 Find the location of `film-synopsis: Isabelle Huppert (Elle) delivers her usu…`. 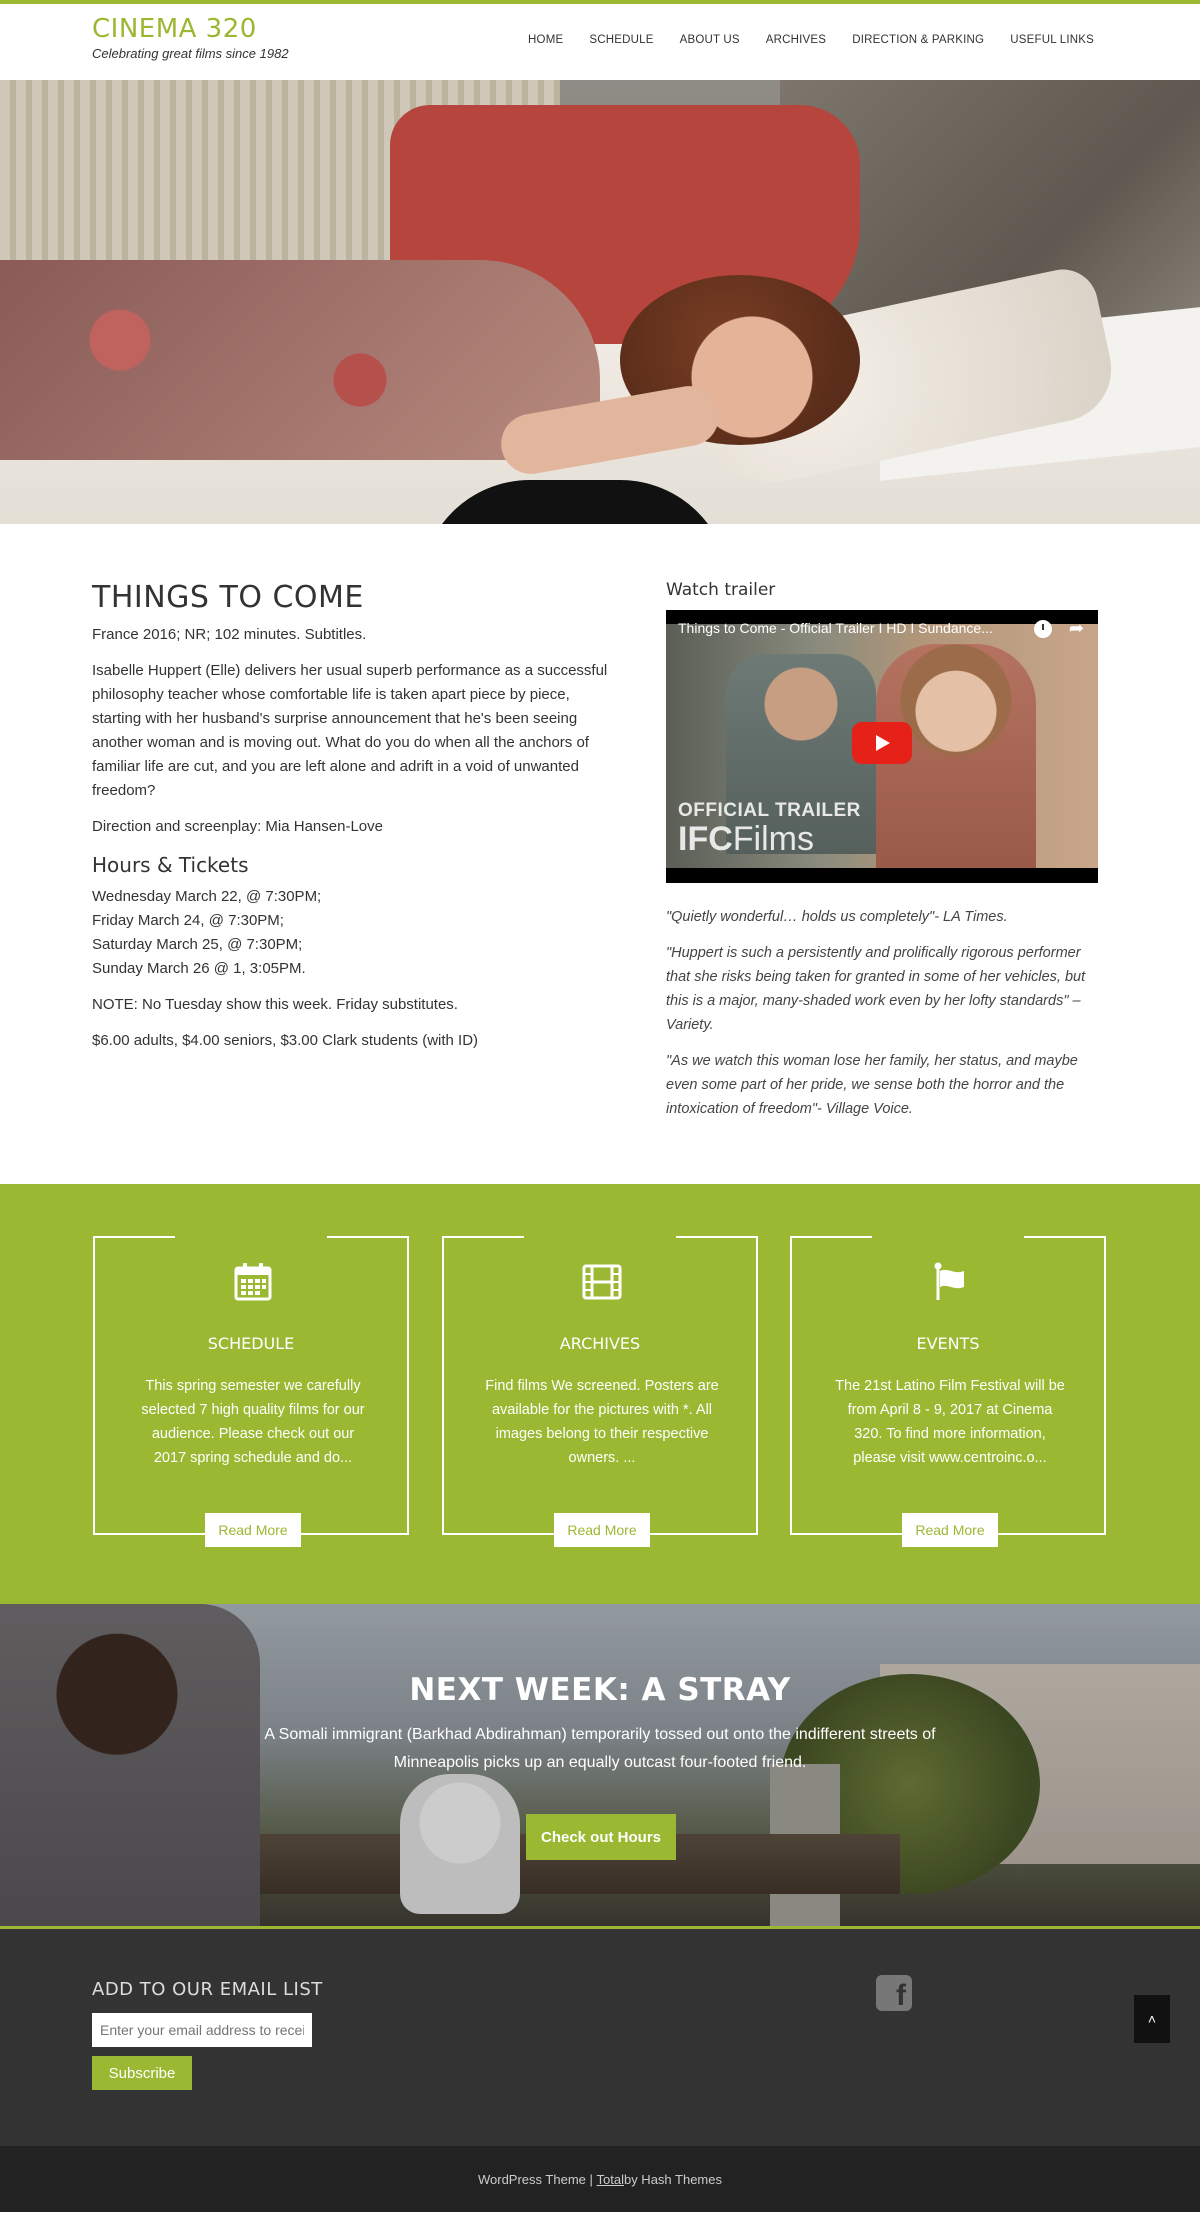

film-synopsis: Isabelle Huppert (Elle) delivers her usu… is located at coordinates (350, 730).